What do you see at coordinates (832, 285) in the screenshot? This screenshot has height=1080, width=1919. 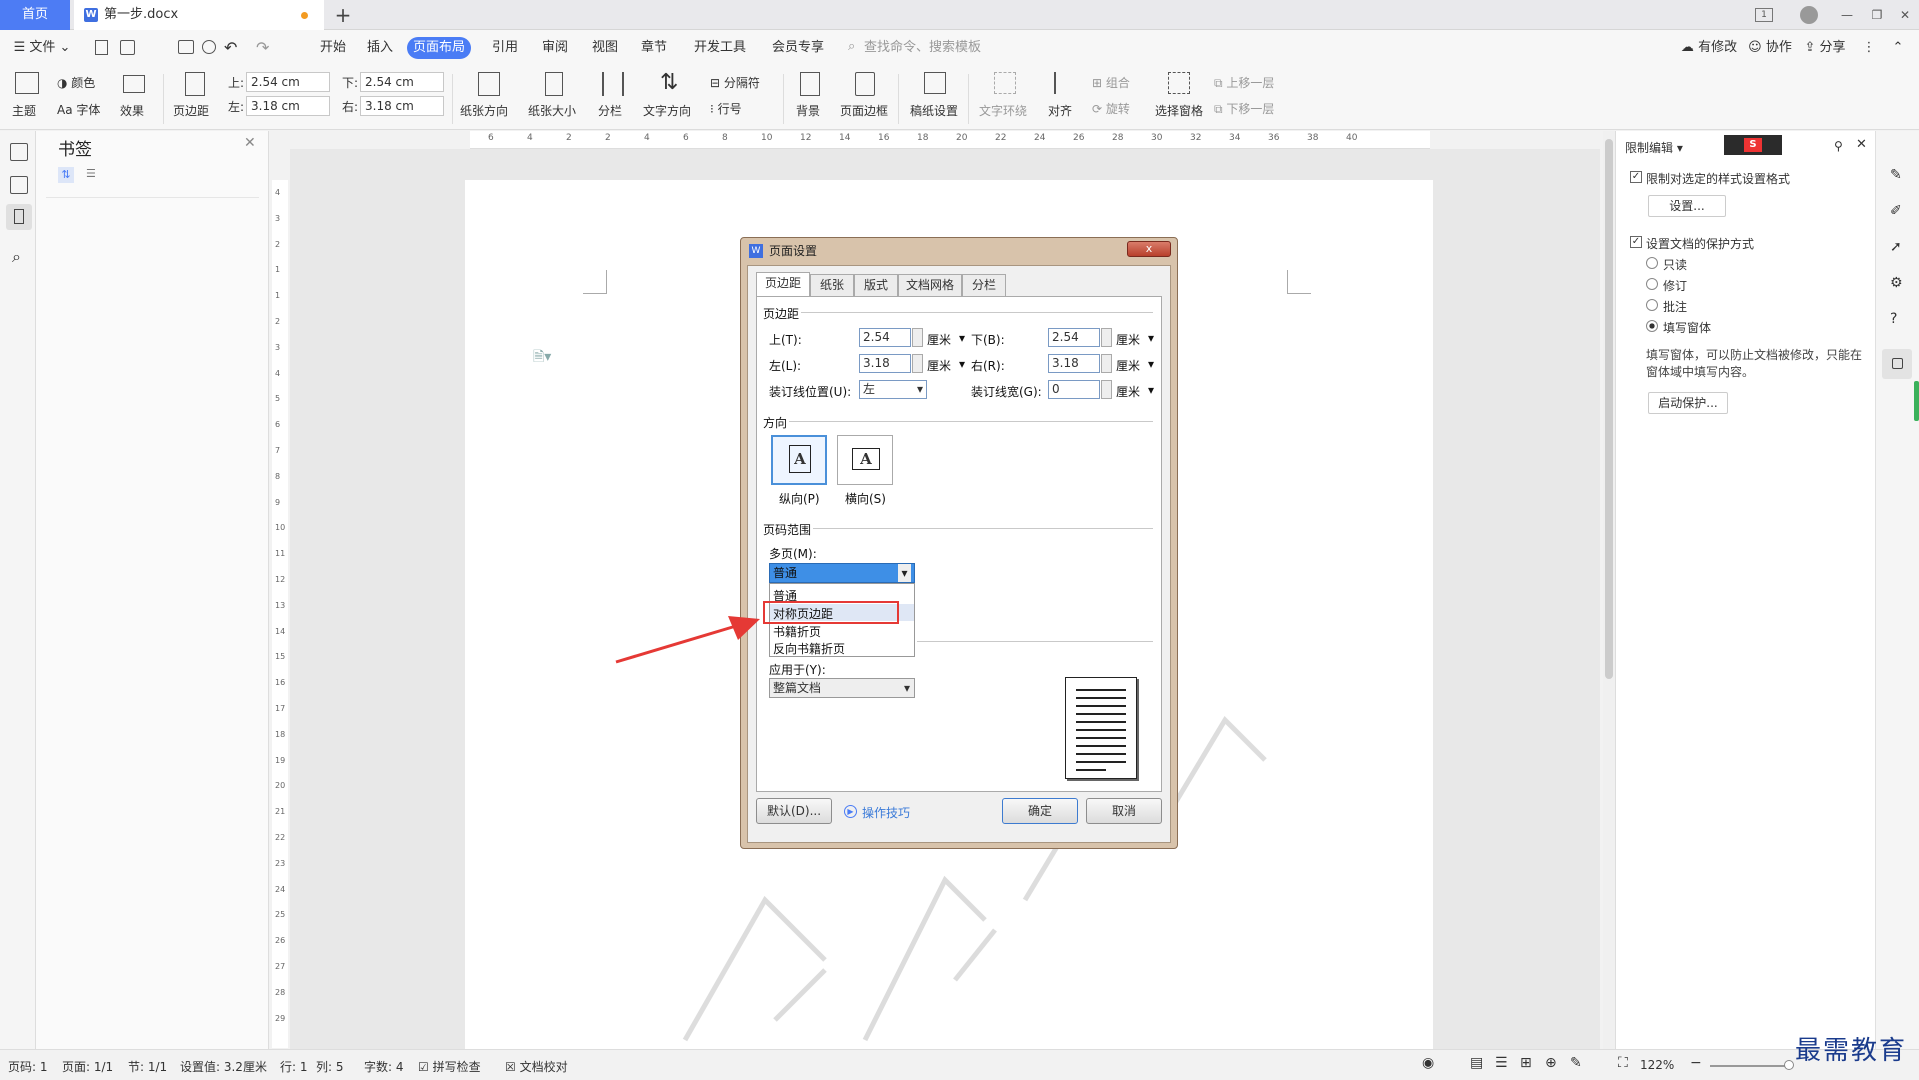 I see `tab-paper: 纸张` at bounding box center [832, 285].